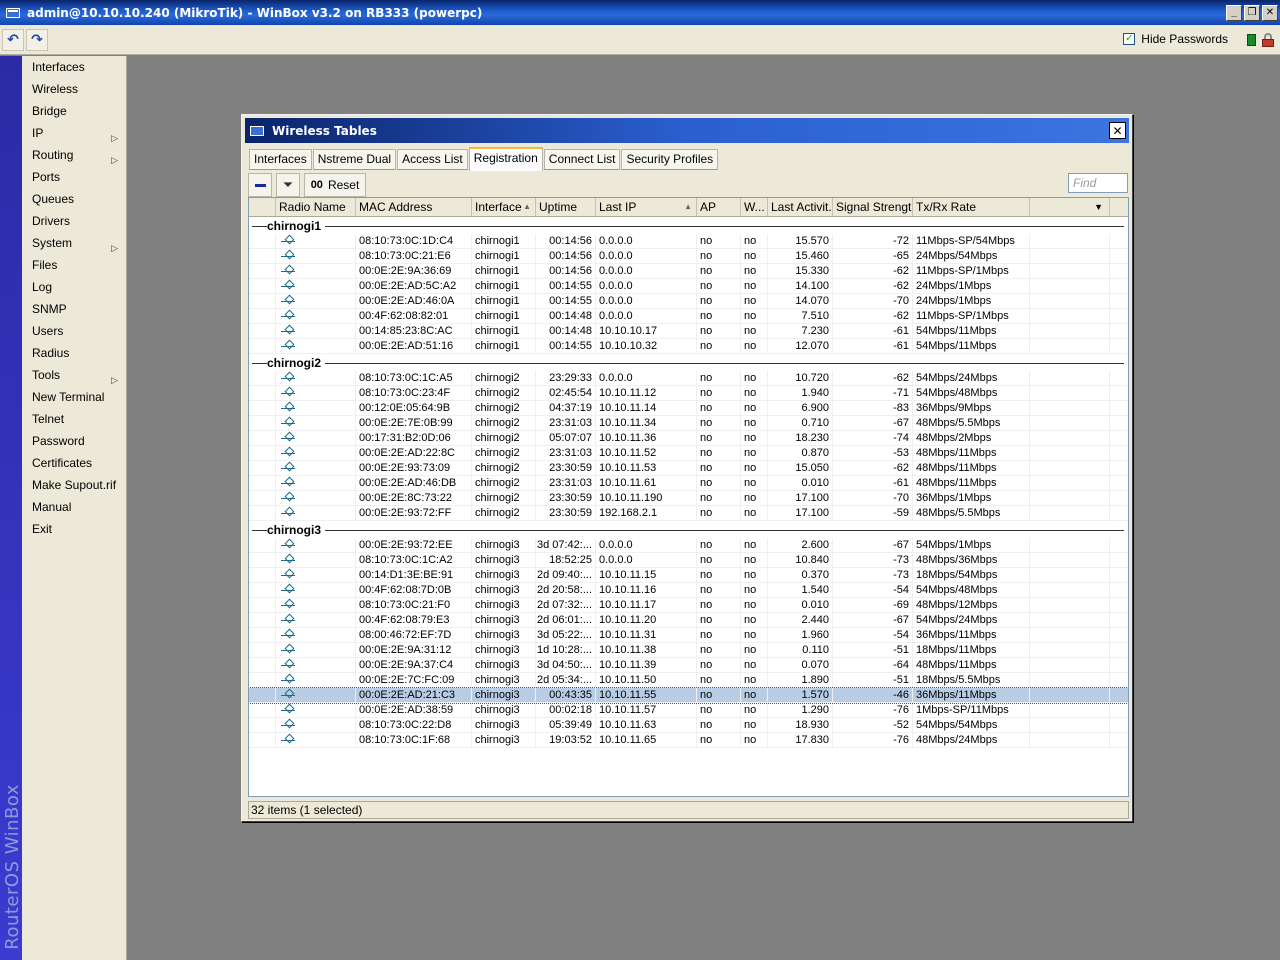 The width and height of the screenshot is (1280, 960). I want to click on sidebar-item-files: Files, so click(74, 265).